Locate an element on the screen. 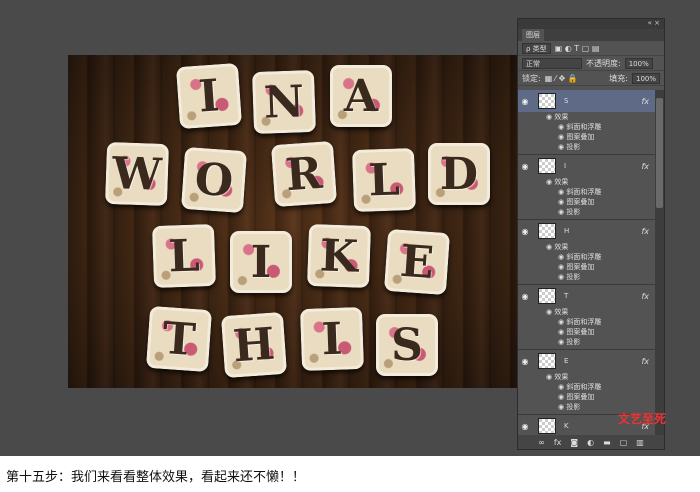 The height and width of the screenshot is (492, 700). watermark: 文艺至死 is located at coordinates (642, 419).